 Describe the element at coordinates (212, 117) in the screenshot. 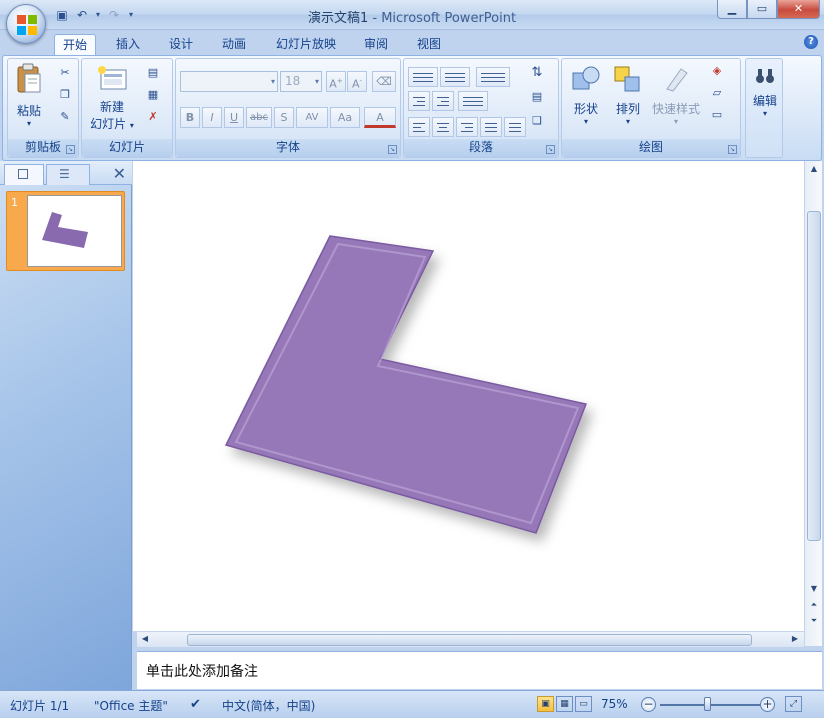

I see `italic-button: I` at that location.